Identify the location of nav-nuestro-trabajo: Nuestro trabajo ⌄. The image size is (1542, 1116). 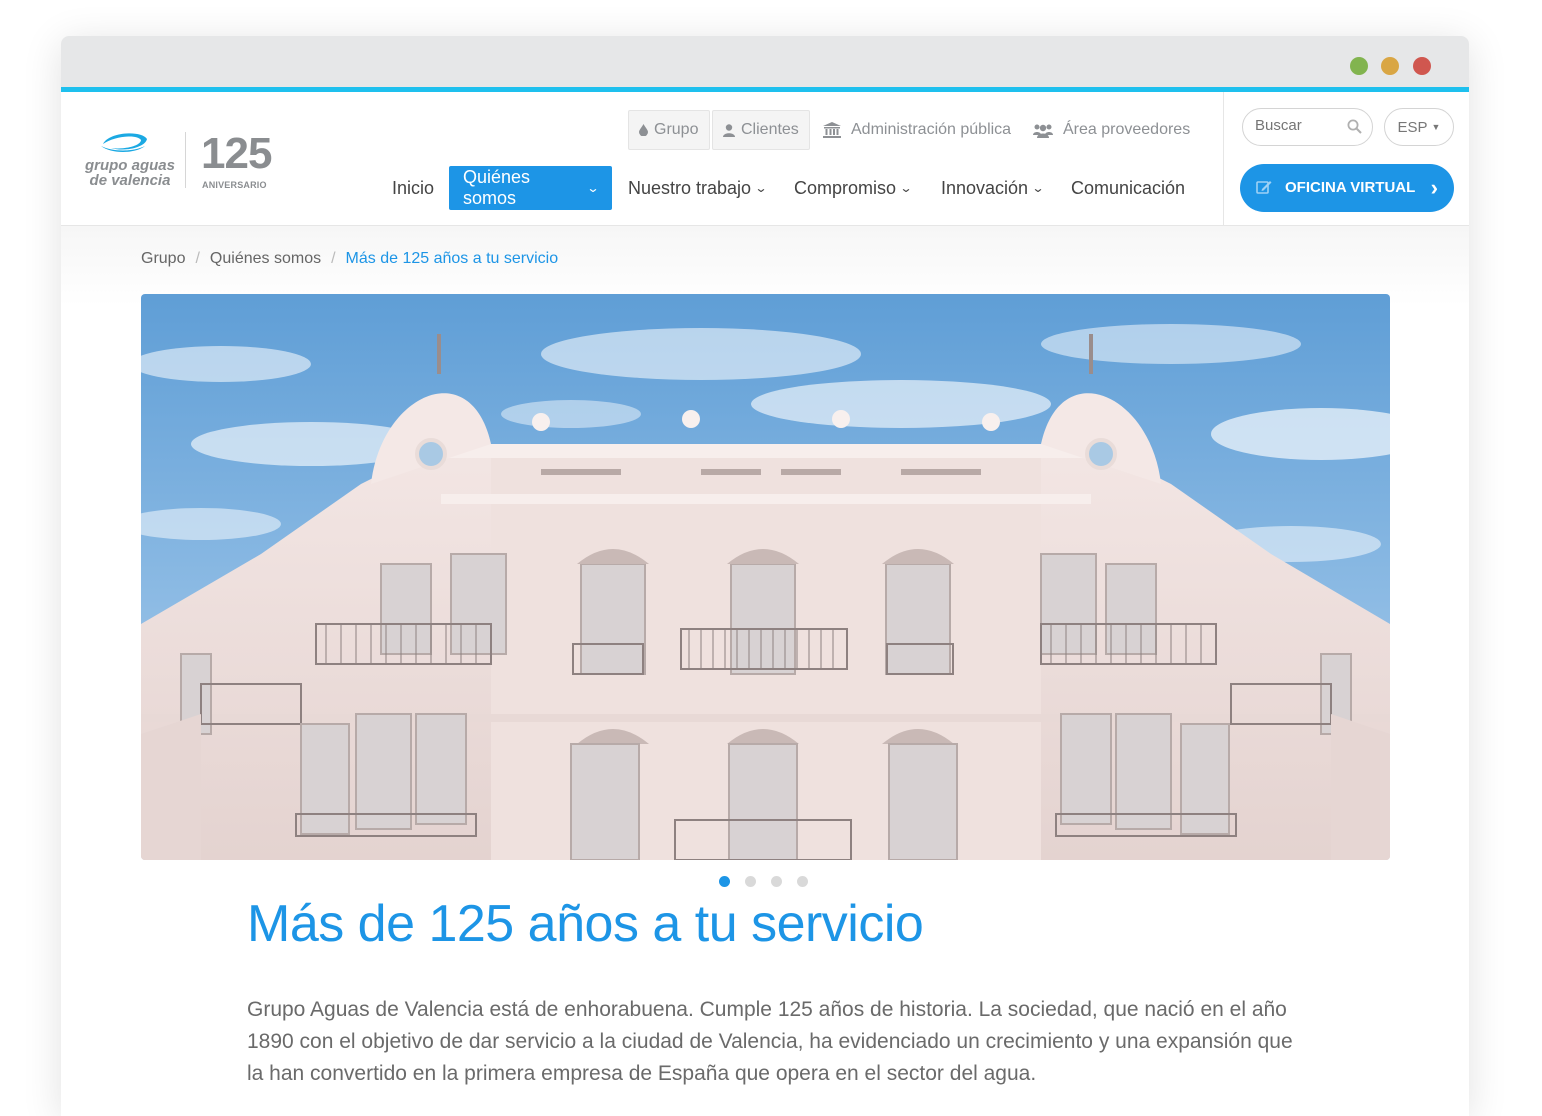
(697, 188).